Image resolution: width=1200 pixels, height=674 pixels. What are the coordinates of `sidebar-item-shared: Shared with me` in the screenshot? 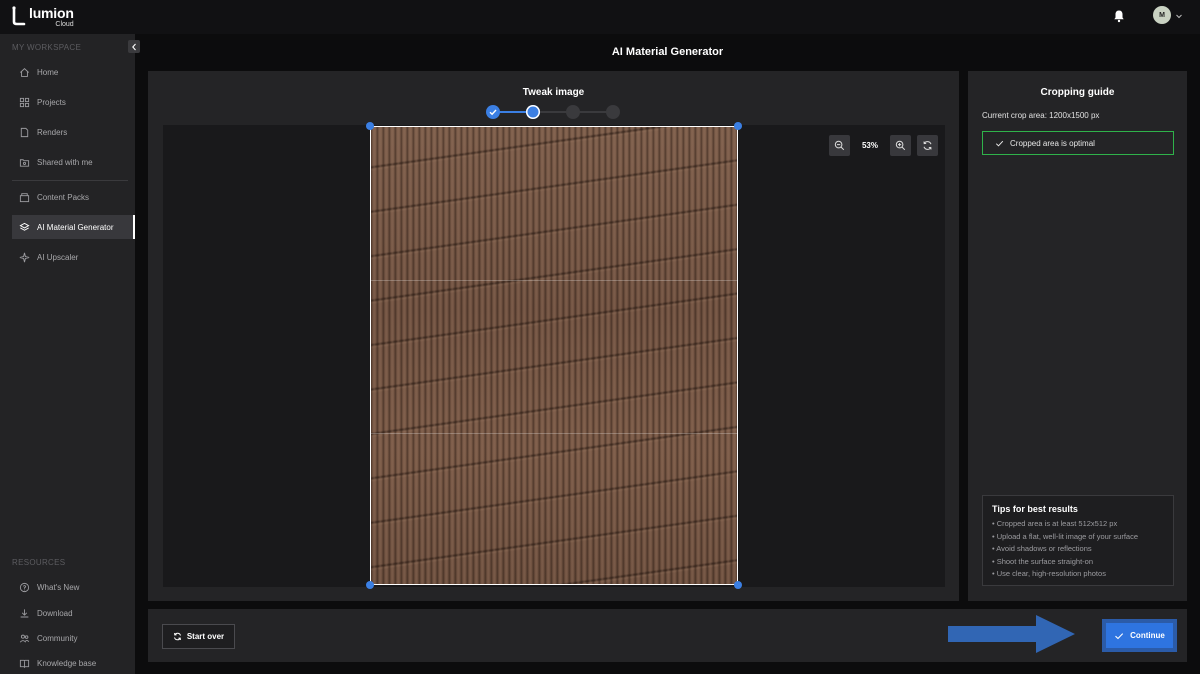 It's located at (73, 162).